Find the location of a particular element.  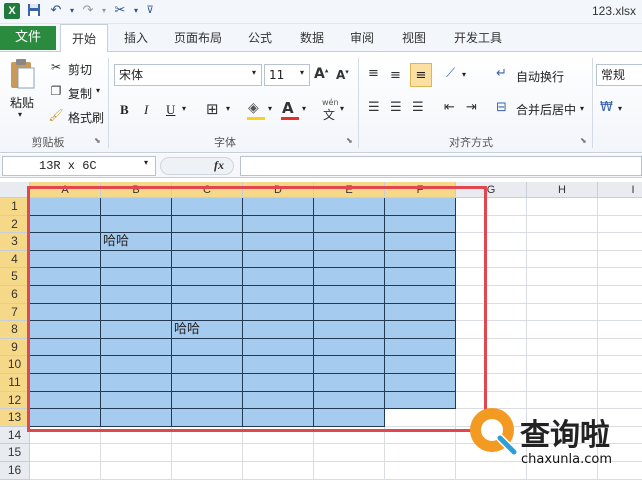

cell-b12 is located at coordinates (136, 400).